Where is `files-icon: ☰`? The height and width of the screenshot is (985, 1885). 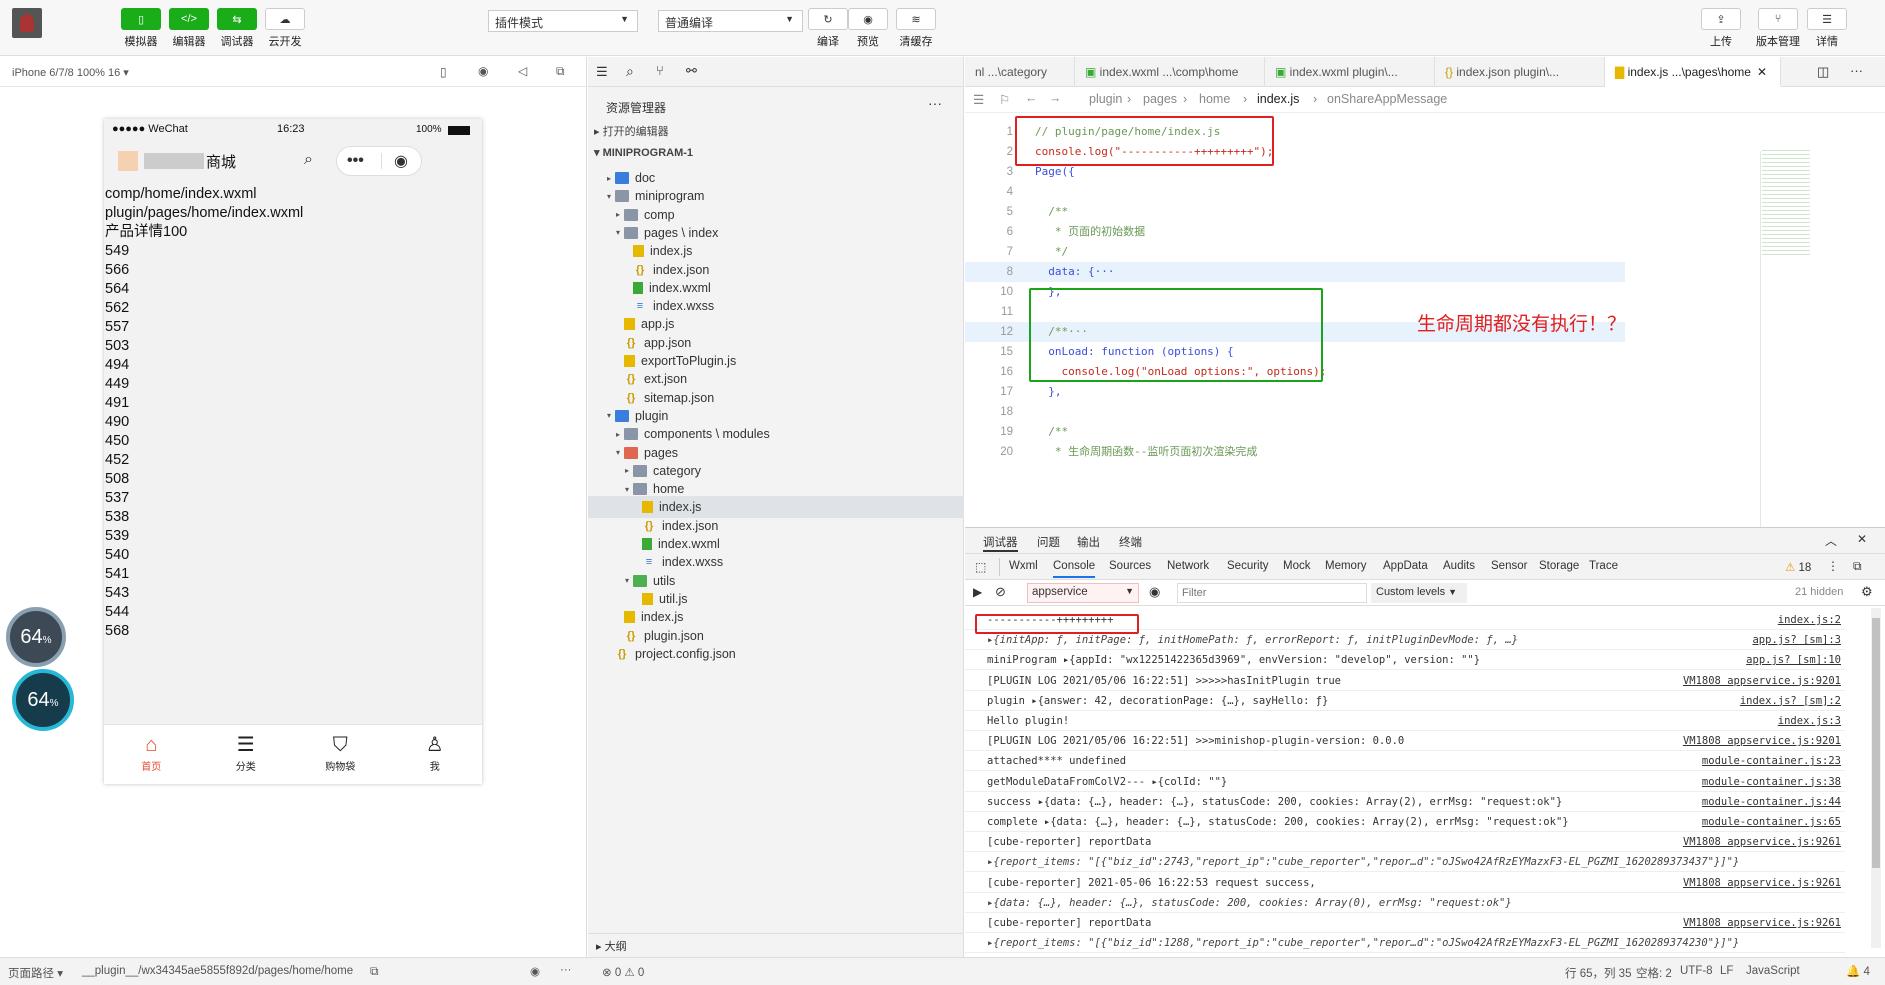
files-icon: ☰ is located at coordinates (602, 72).